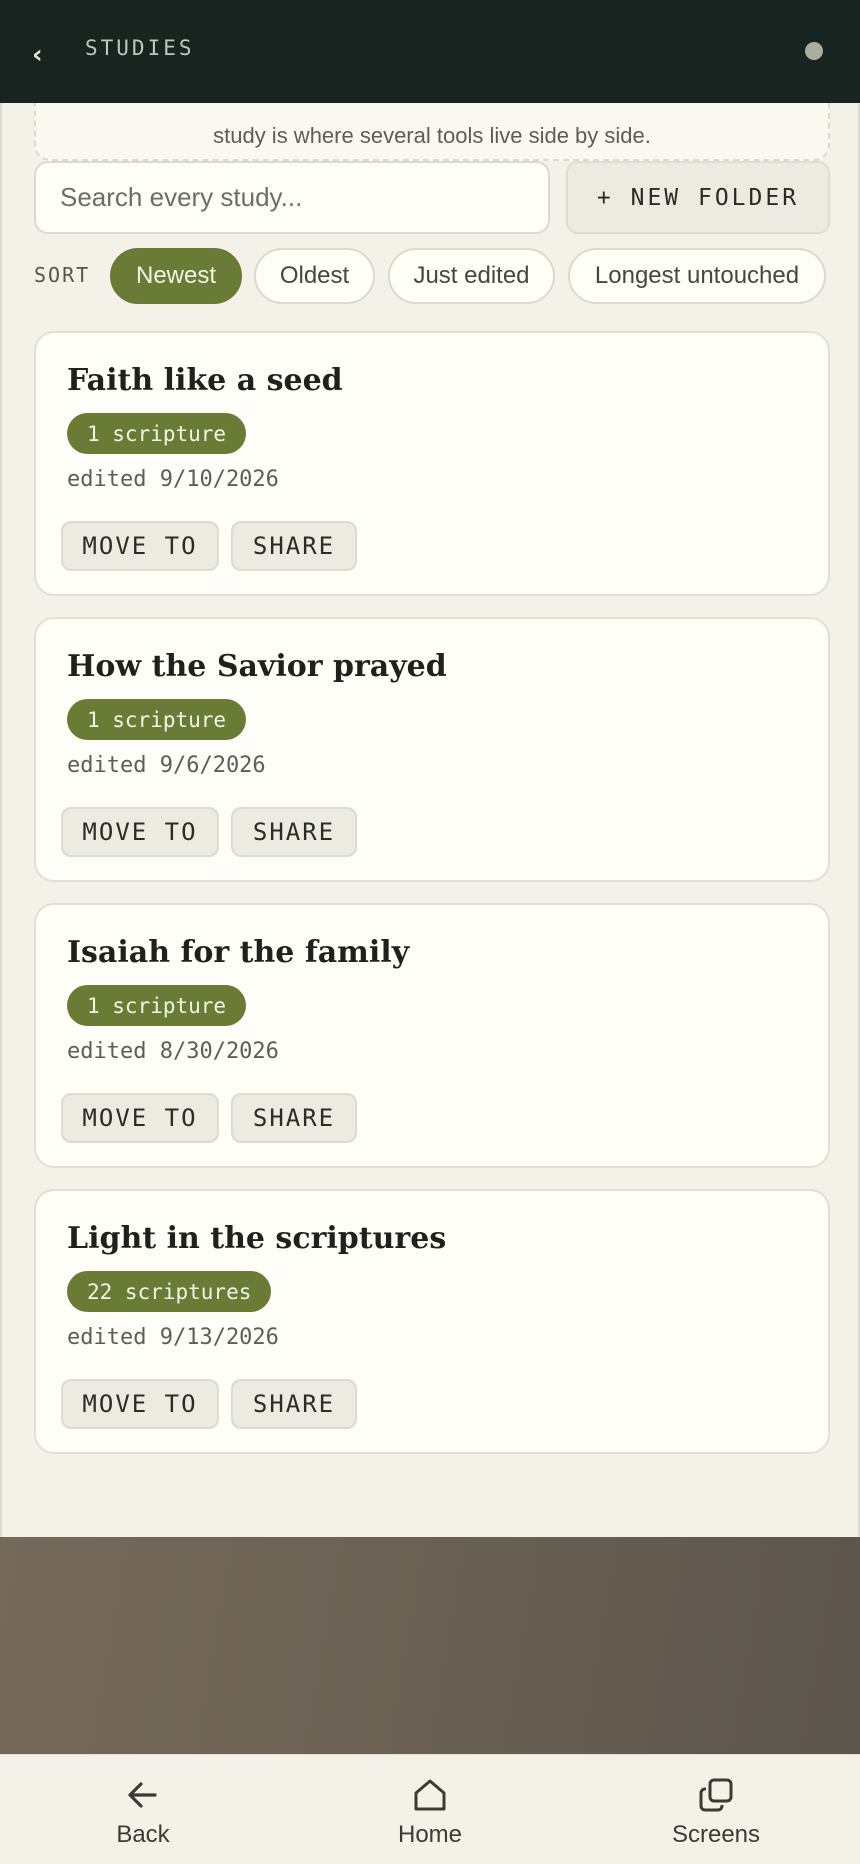 The width and height of the screenshot is (860, 1864). I want to click on nav-home-button: Home, so click(430, 1809).